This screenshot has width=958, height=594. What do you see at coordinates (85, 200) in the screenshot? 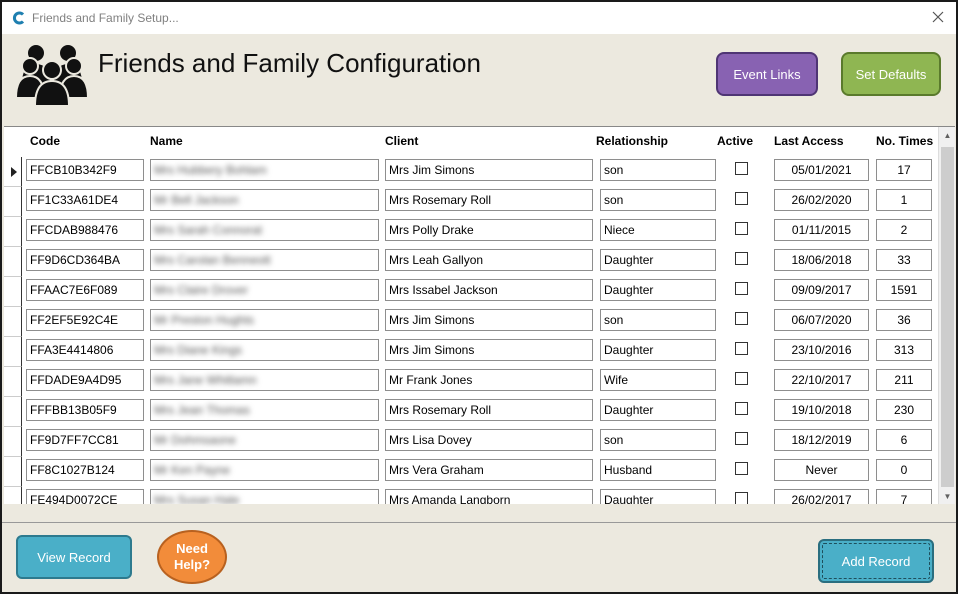
I see `cell-code: FF1C33A61DE4` at bounding box center [85, 200].